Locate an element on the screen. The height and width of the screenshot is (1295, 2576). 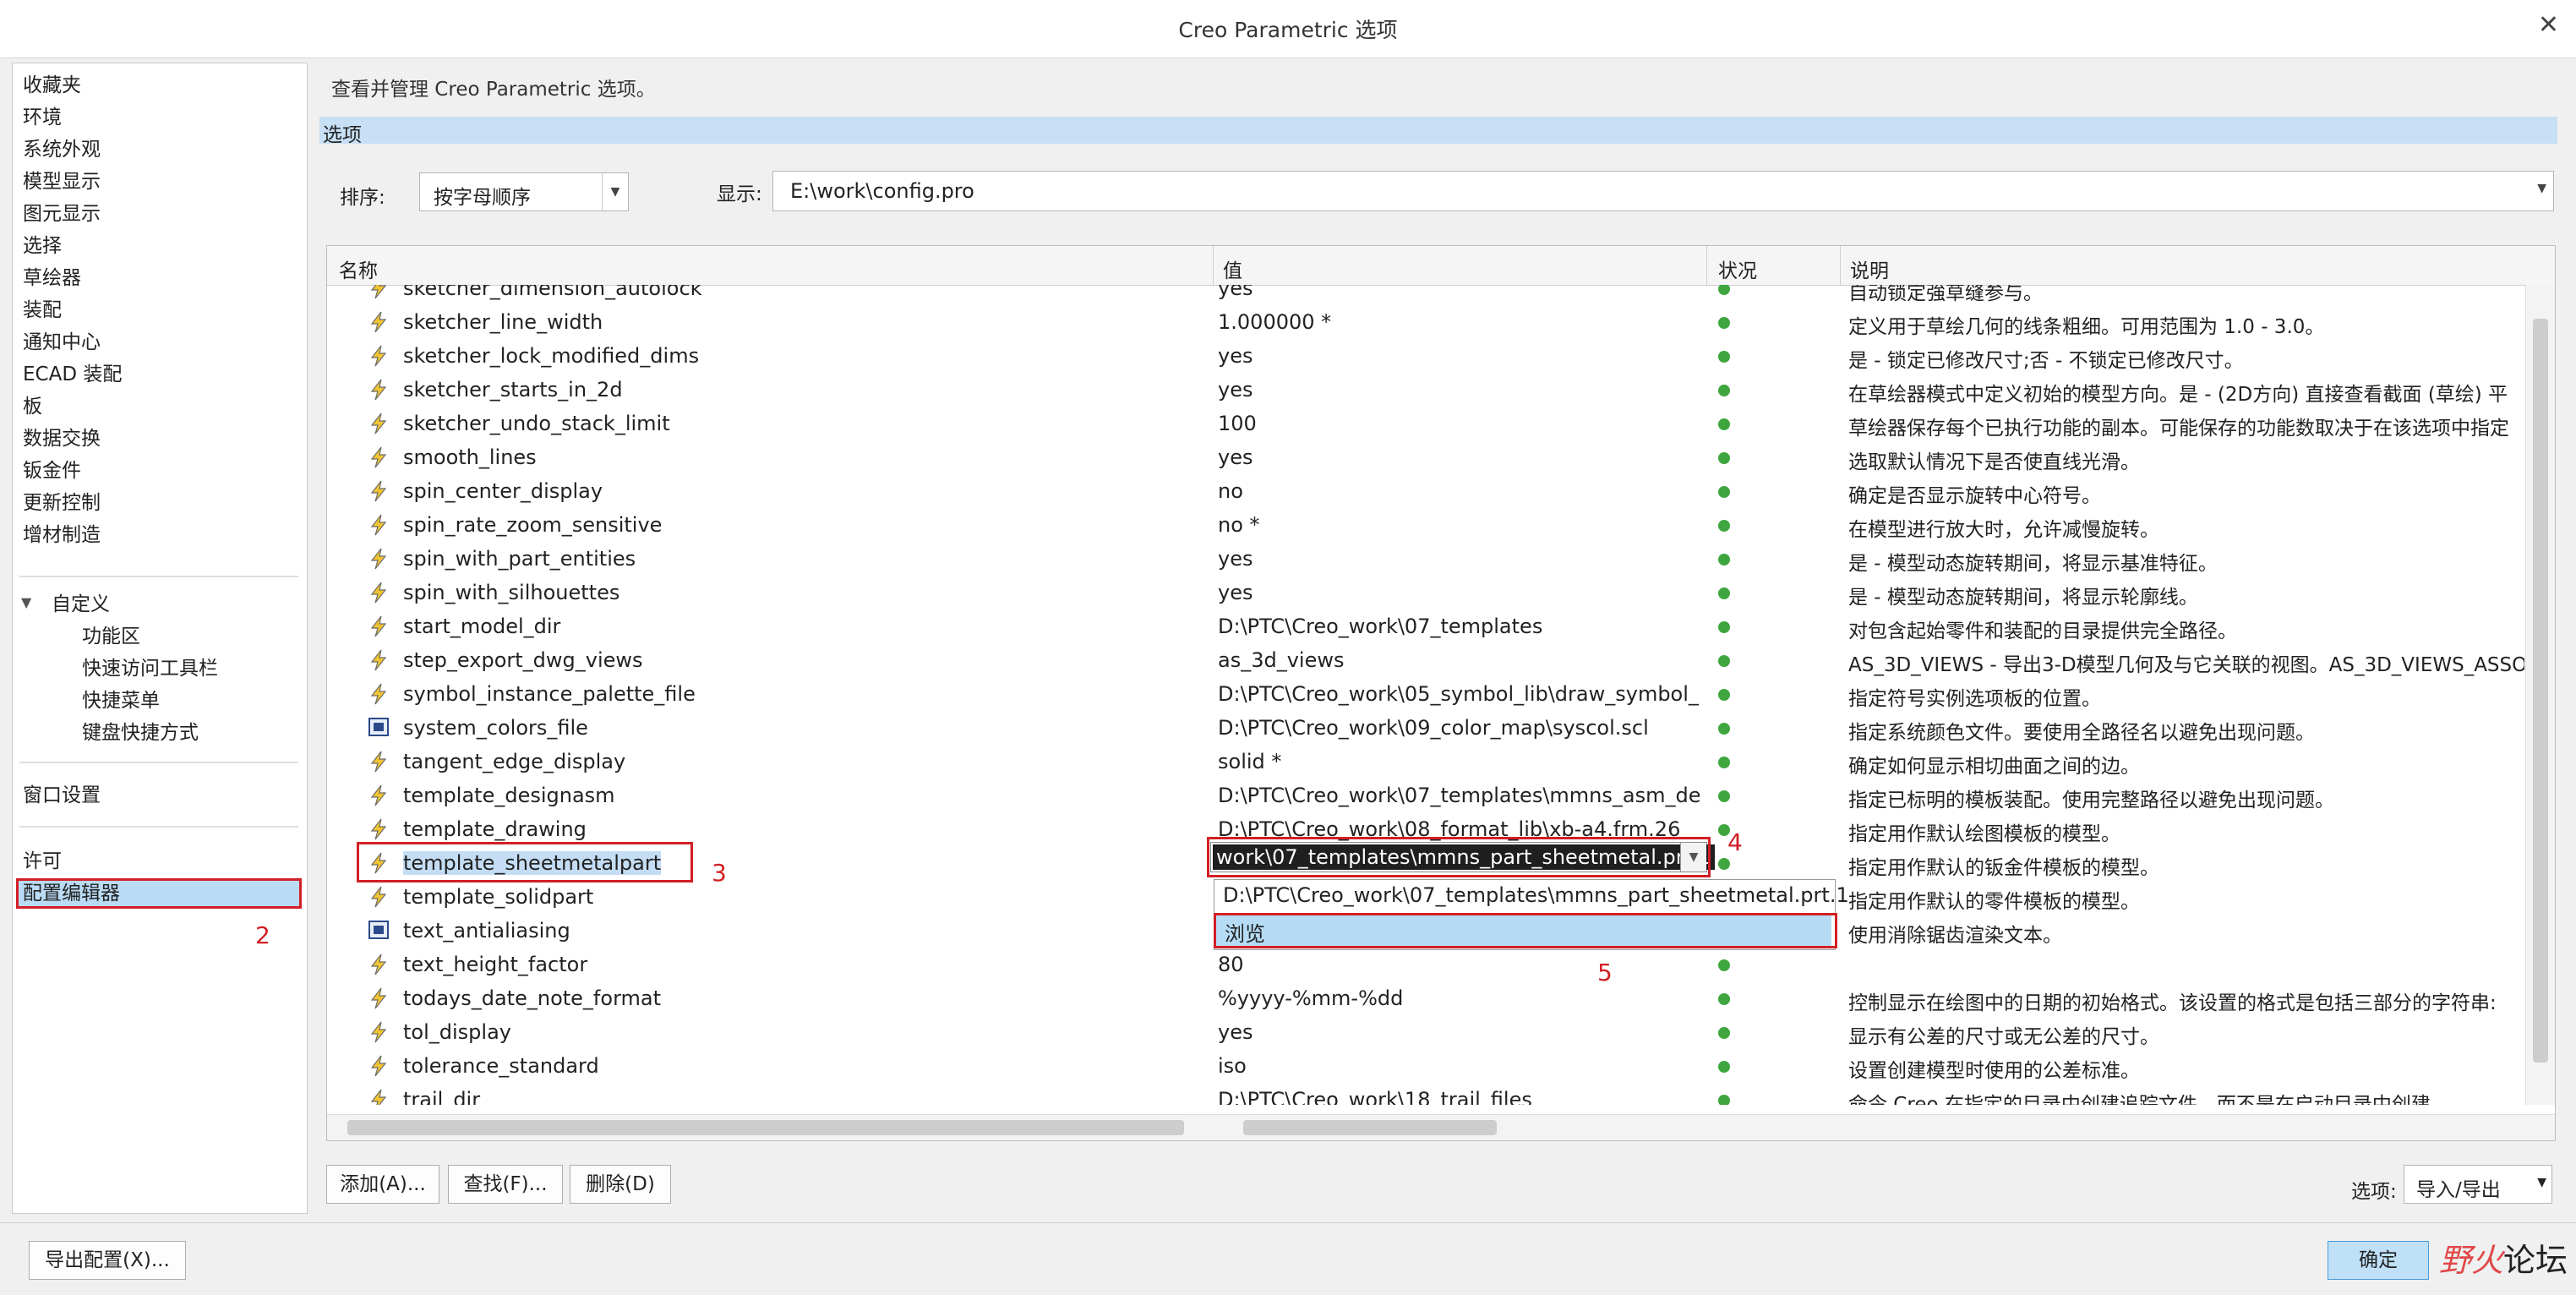
option-name: text_height_factor is located at coordinates (495, 964).